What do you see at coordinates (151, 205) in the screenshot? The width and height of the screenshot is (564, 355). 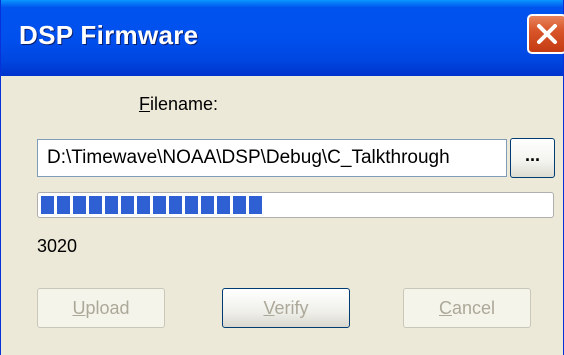 I see `progress-fill` at bounding box center [151, 205].